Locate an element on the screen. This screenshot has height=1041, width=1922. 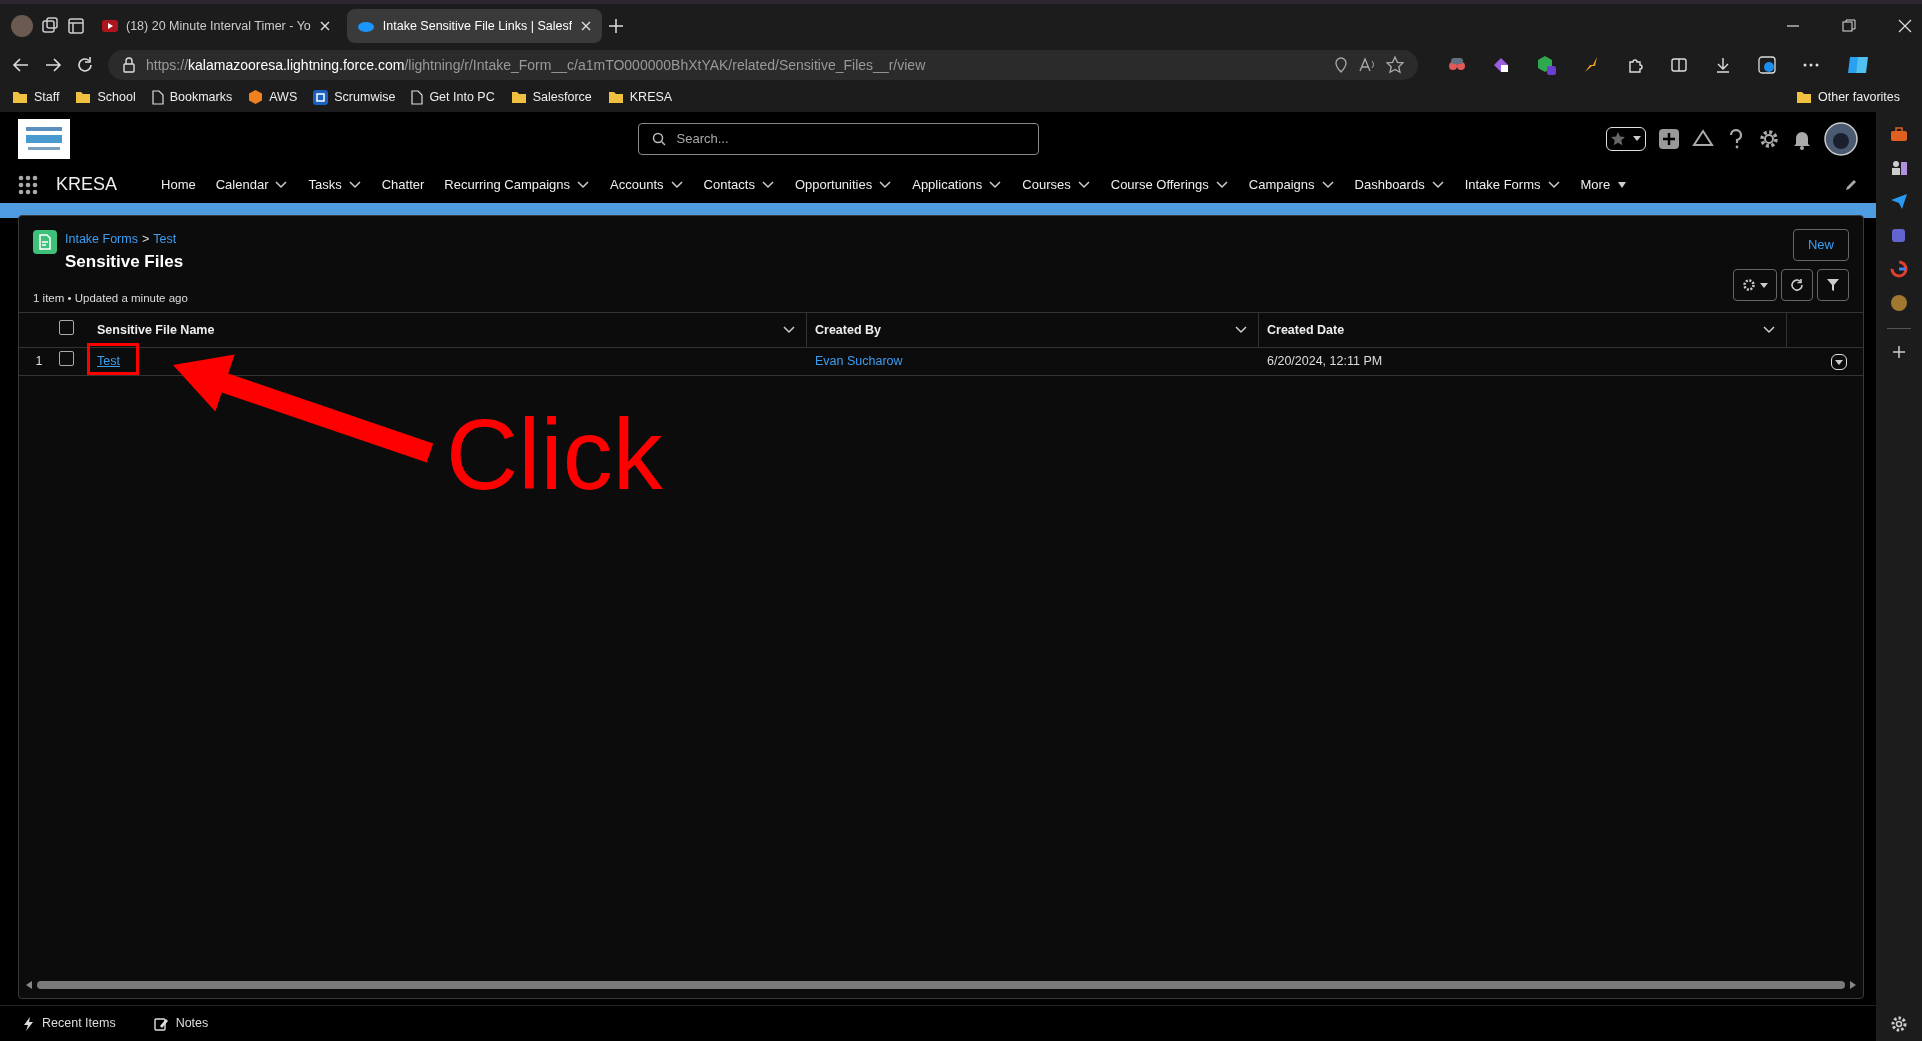
nav-item: More is located at coordinates (1604, 184).